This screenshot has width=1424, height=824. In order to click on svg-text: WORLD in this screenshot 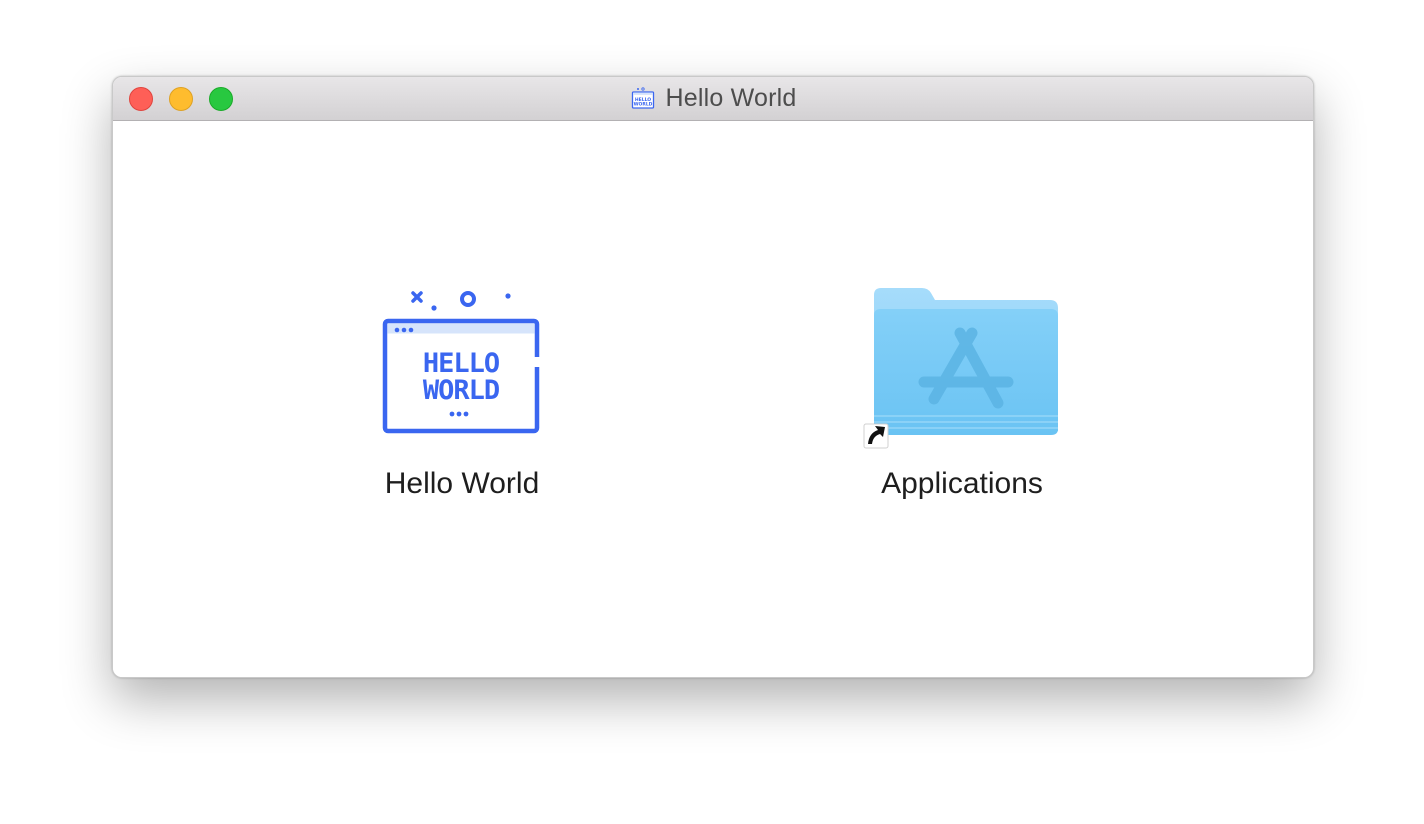, I will do `click(642, 104)`.